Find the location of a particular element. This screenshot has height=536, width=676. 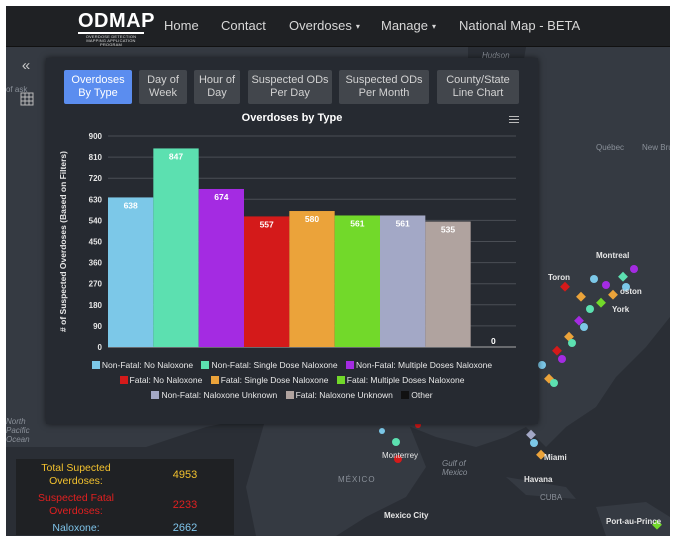

stat-fatal-value: 2233 is located at coordinates (185, 505).